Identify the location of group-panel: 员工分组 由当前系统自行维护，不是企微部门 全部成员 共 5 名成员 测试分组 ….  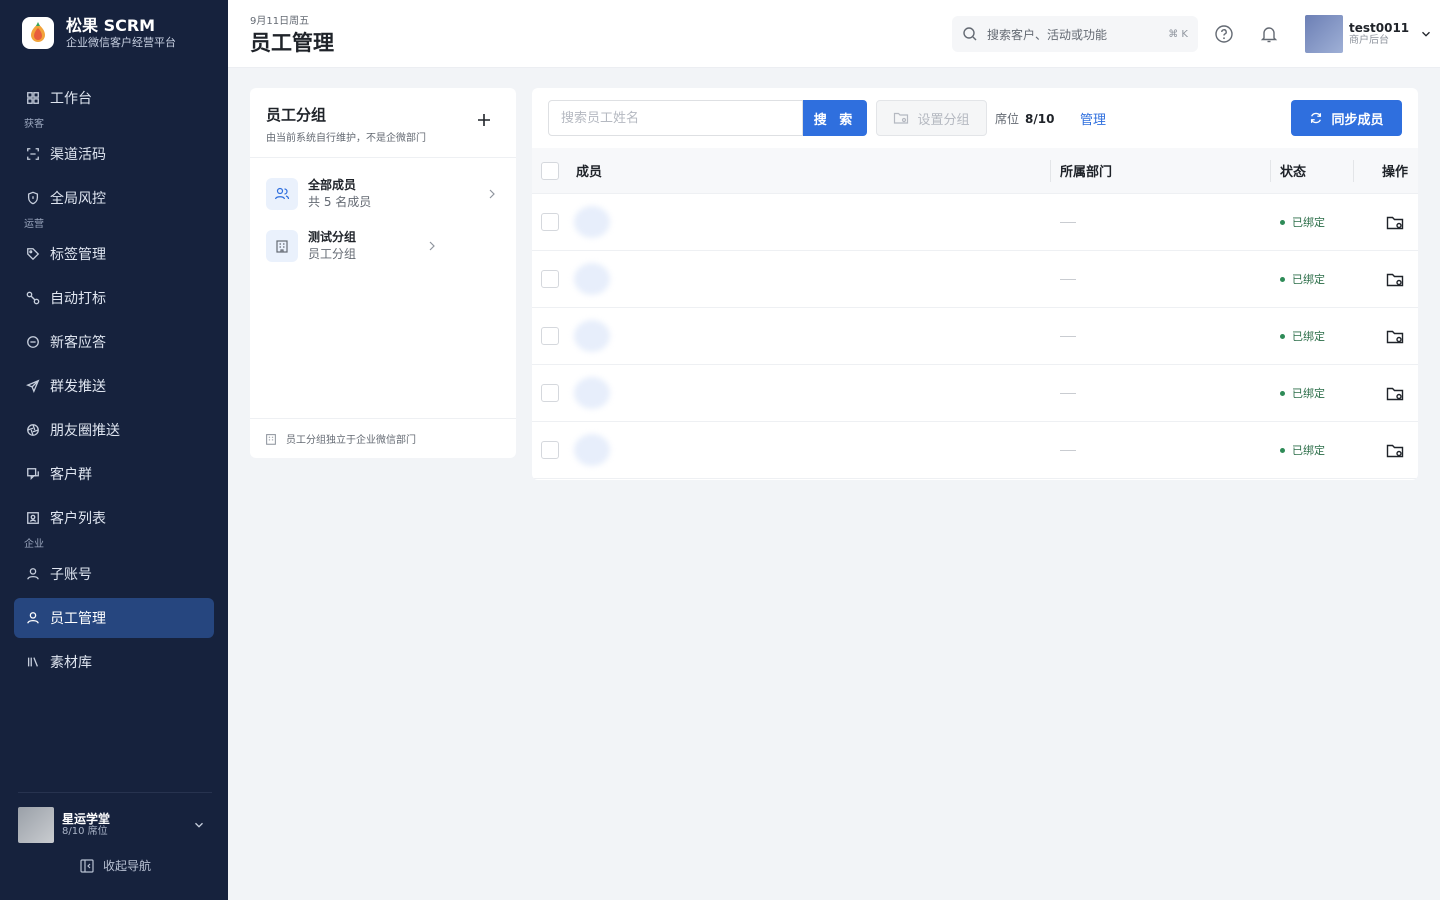
(383, 273).